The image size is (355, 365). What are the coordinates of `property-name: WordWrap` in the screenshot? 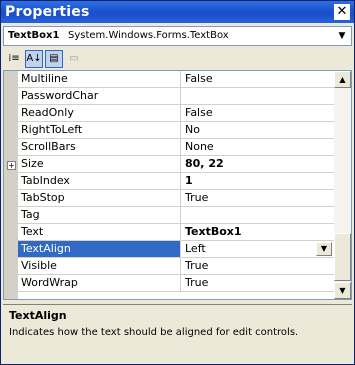 It's located at (99, 283).